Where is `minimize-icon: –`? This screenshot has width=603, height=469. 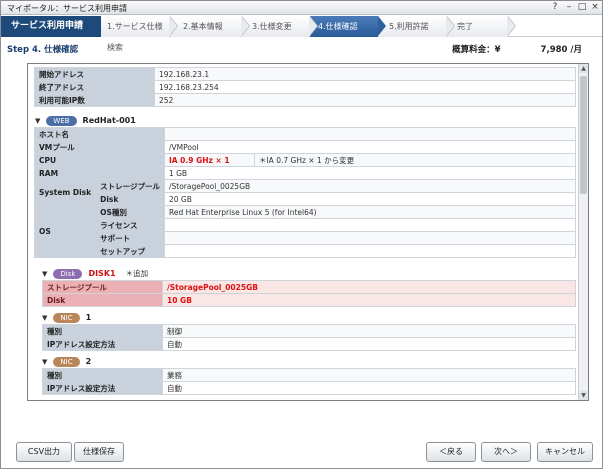 minimize-icon: – is located at coordinates (569, 7).